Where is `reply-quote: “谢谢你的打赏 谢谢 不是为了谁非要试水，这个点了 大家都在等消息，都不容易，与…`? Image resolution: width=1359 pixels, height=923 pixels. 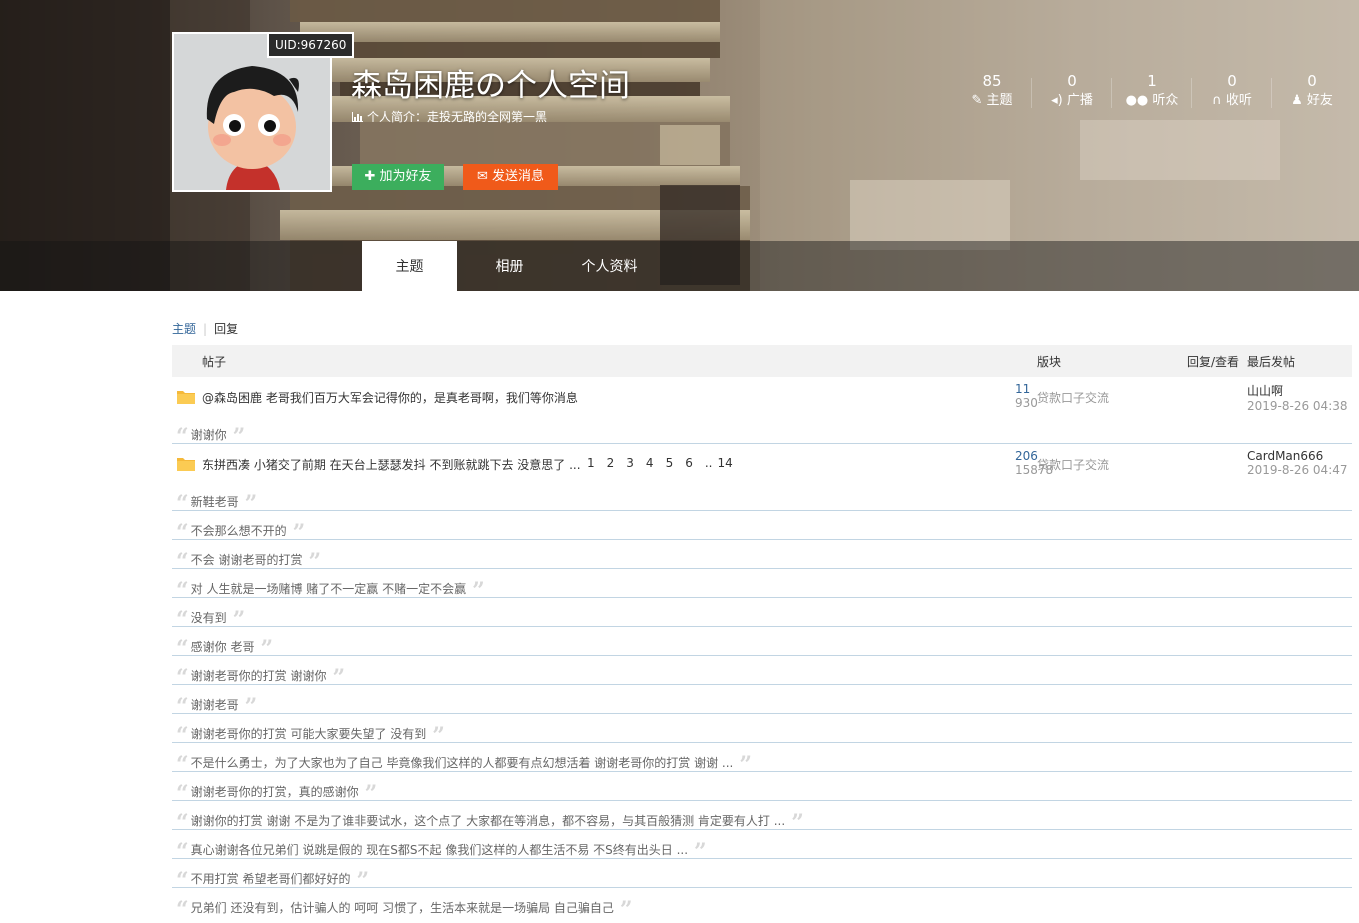
reply-quote: “谢谢你的打赏 谢谢 不是为了谁非要试水，这个点了 大家都在等消息，都不容易，与… is located at coordinates (762, 818).